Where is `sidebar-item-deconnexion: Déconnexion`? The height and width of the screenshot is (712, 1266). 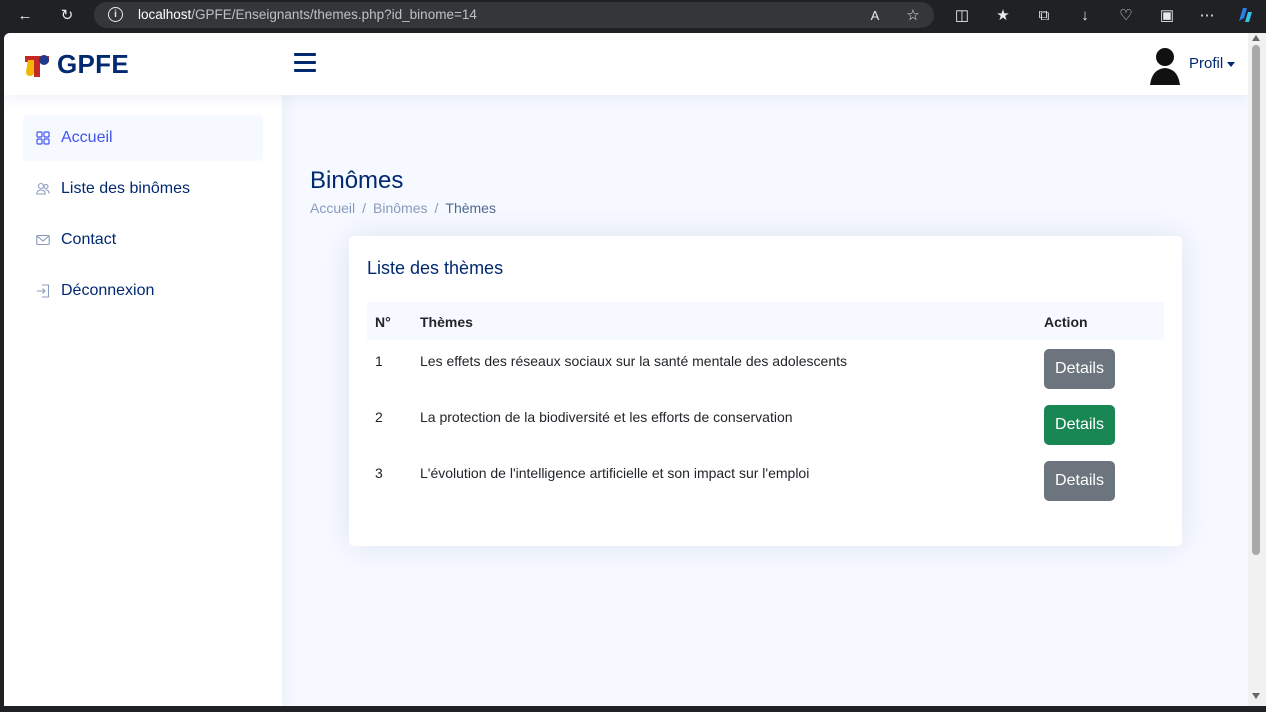 sidebar-item-deconnexion: Déconnexion is located at coordinates (143, 291).